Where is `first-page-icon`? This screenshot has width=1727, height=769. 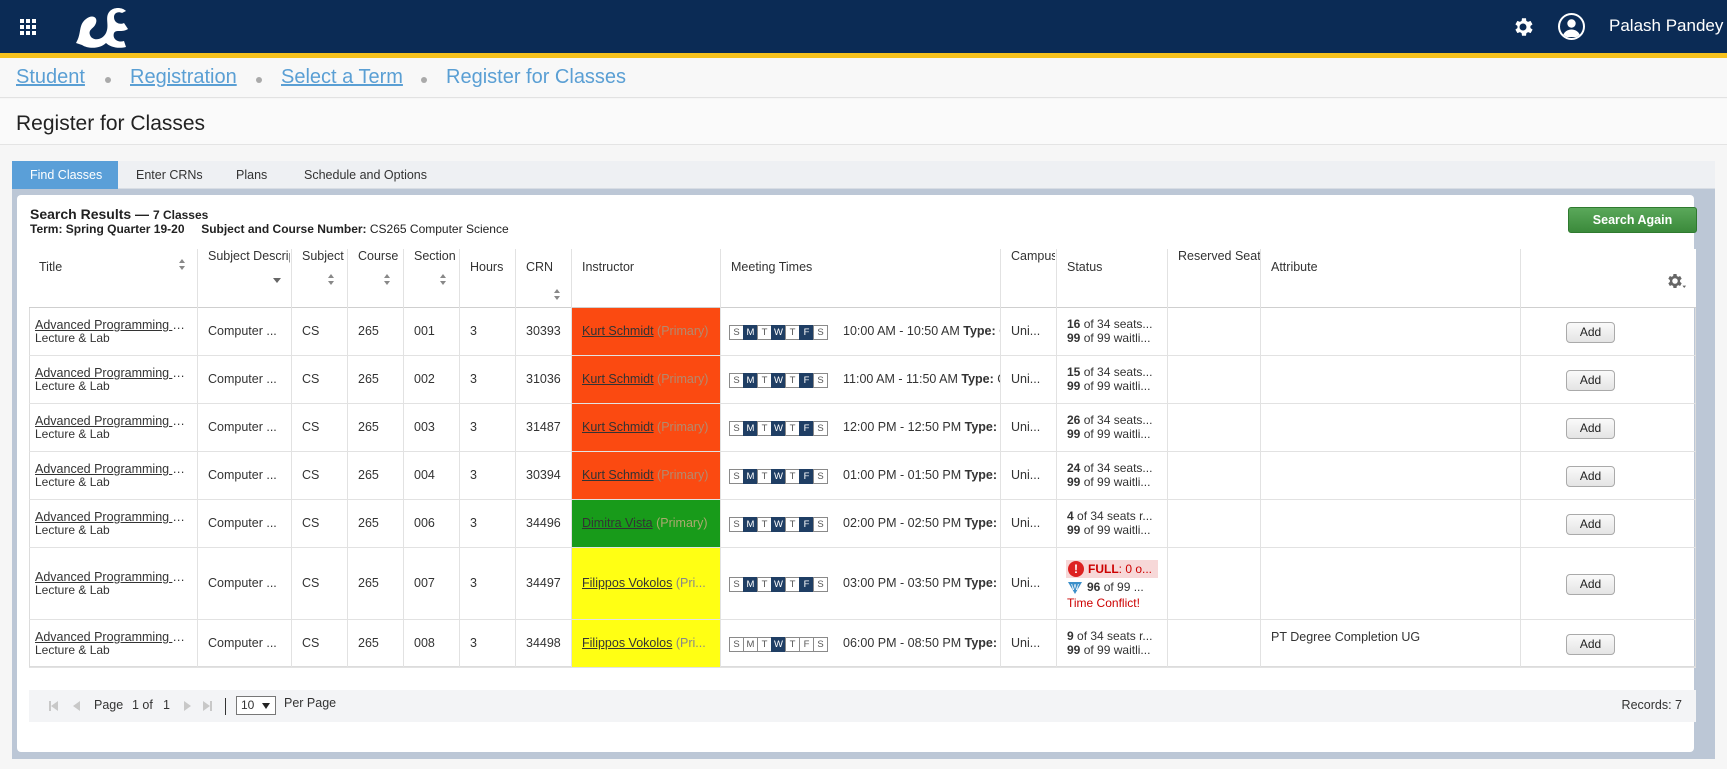
first-page-icon is located at coordinates (54, 706).